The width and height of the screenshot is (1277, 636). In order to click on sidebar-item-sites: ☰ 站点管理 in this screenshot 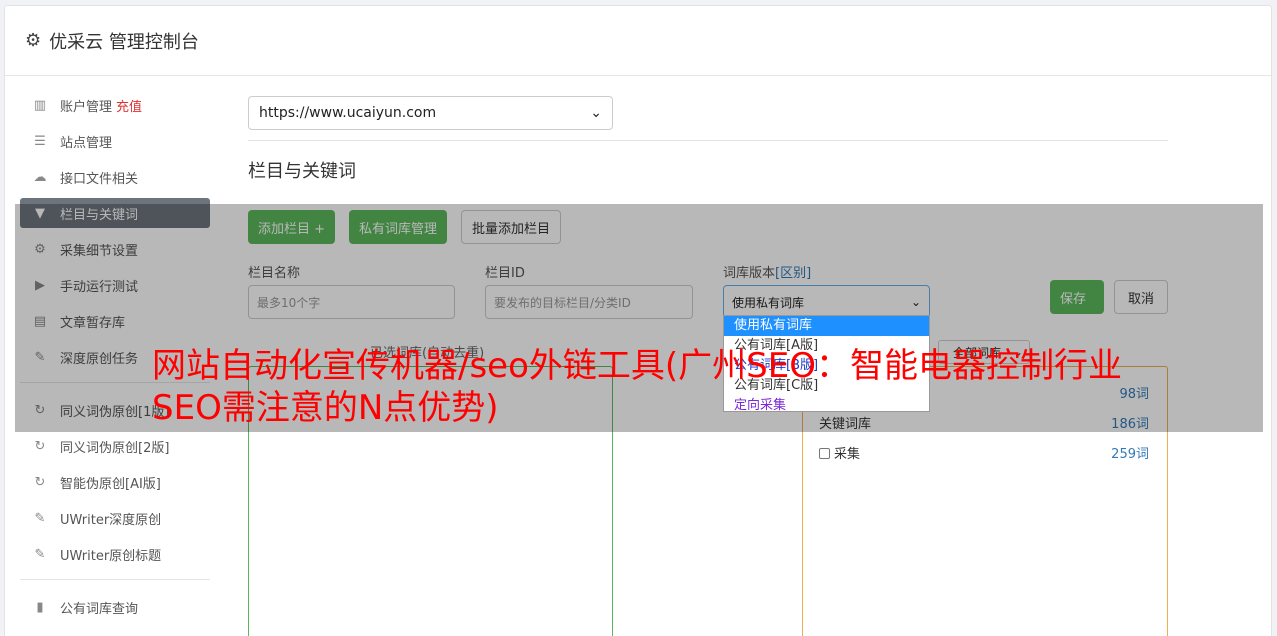, I will do `click(115, 141)`.